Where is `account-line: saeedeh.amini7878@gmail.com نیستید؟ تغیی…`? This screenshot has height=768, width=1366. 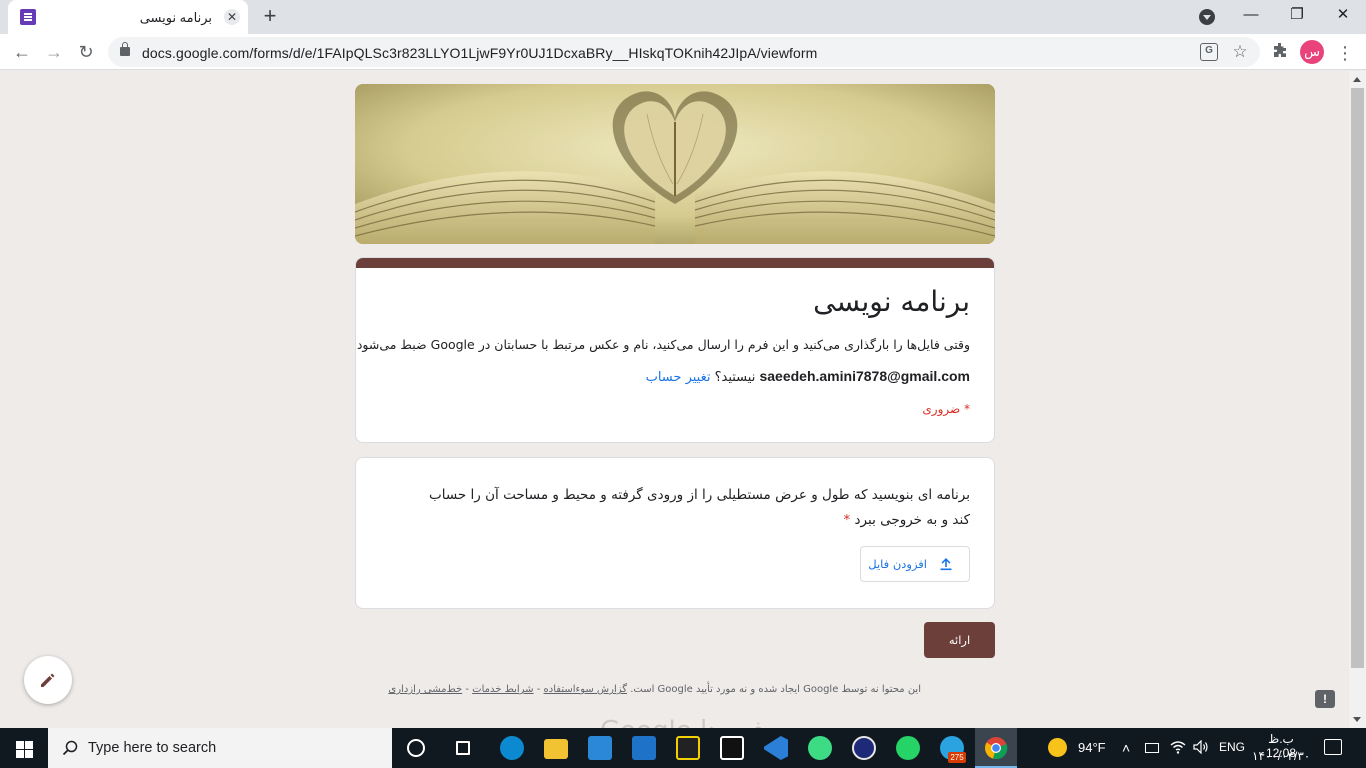
account-line: saeedeh.amini7878@gmail.com نیستید؟ تغیی… is located at coordinates (808, 376).